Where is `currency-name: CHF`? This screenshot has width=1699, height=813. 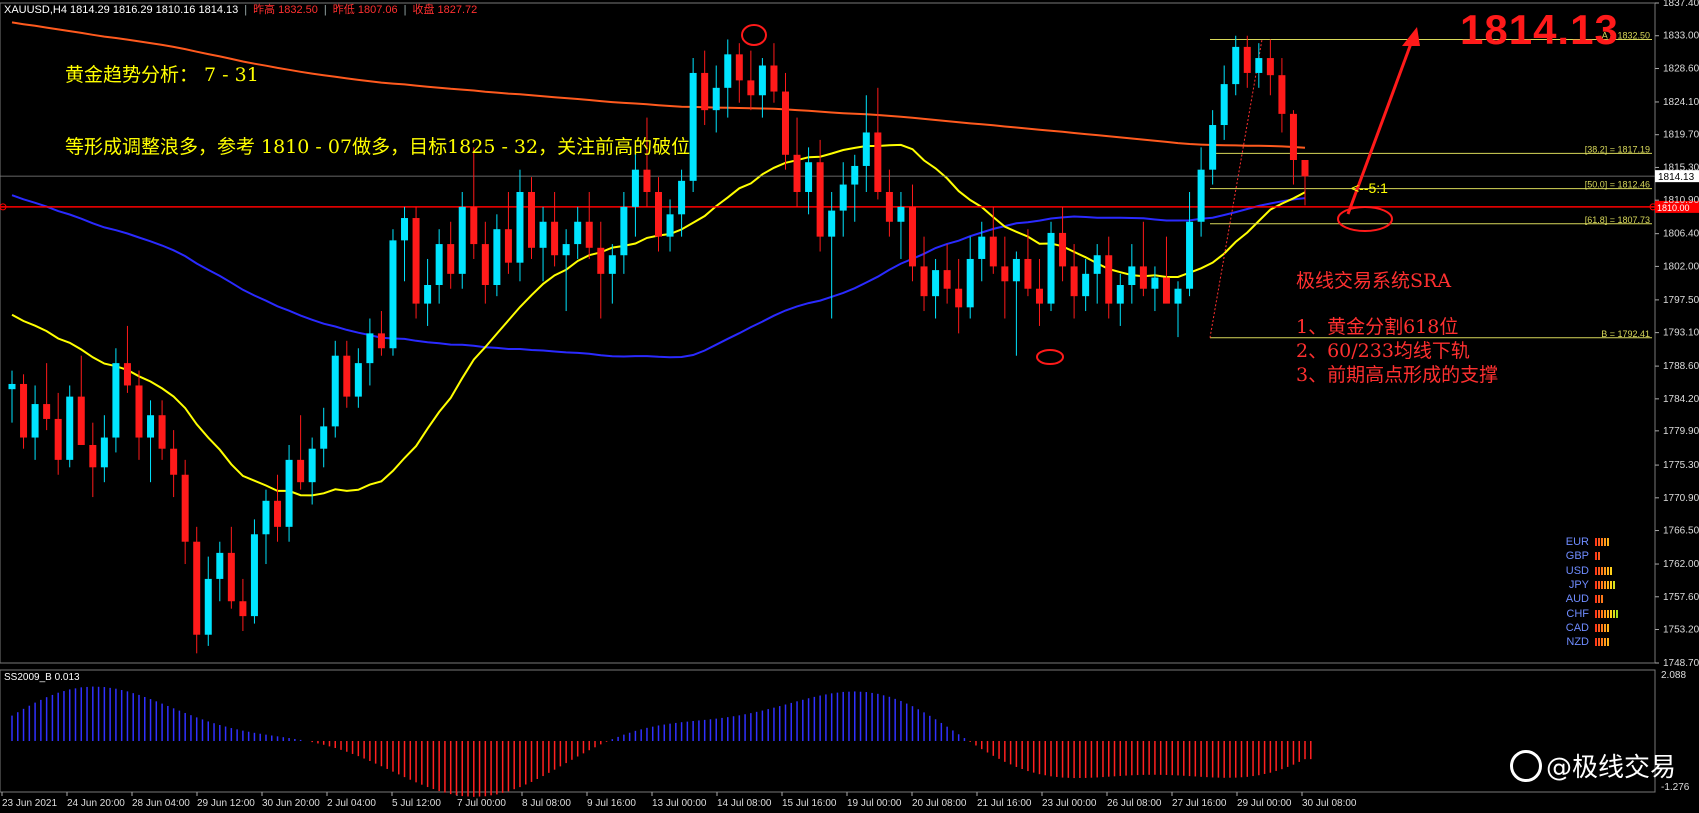 currency-name: CHF is located at coordinates (1577, 613).